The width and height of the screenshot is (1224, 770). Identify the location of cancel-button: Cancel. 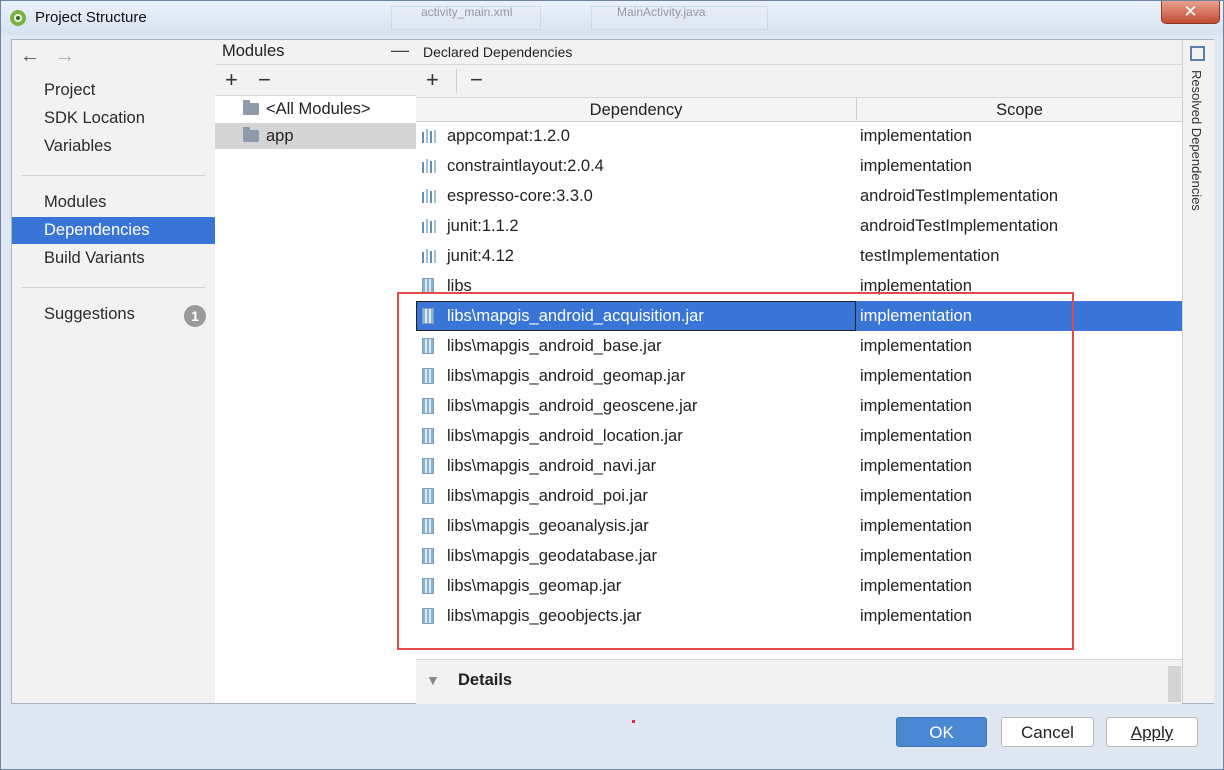
(1047, 732).